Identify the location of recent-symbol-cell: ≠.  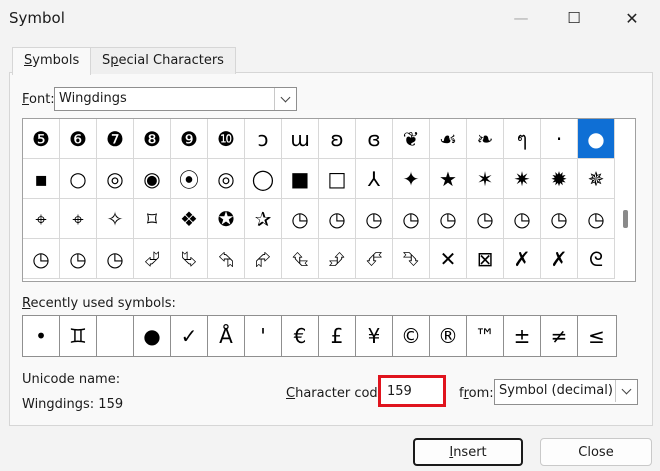
(559, 336).